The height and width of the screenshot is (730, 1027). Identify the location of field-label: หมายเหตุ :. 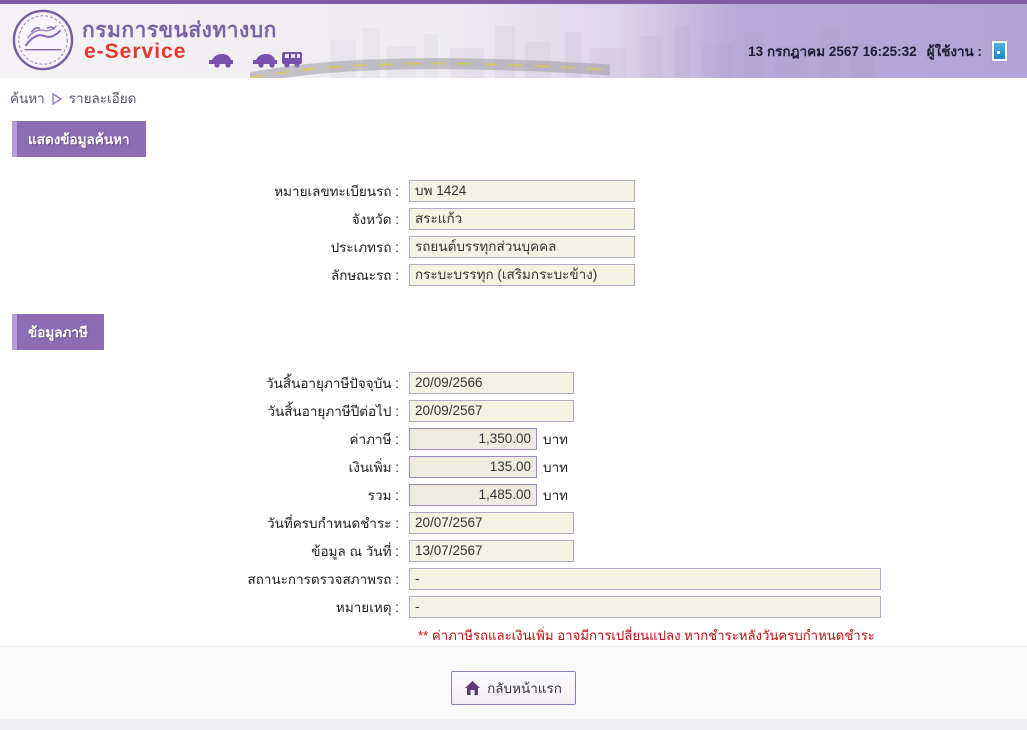
(367, 607).